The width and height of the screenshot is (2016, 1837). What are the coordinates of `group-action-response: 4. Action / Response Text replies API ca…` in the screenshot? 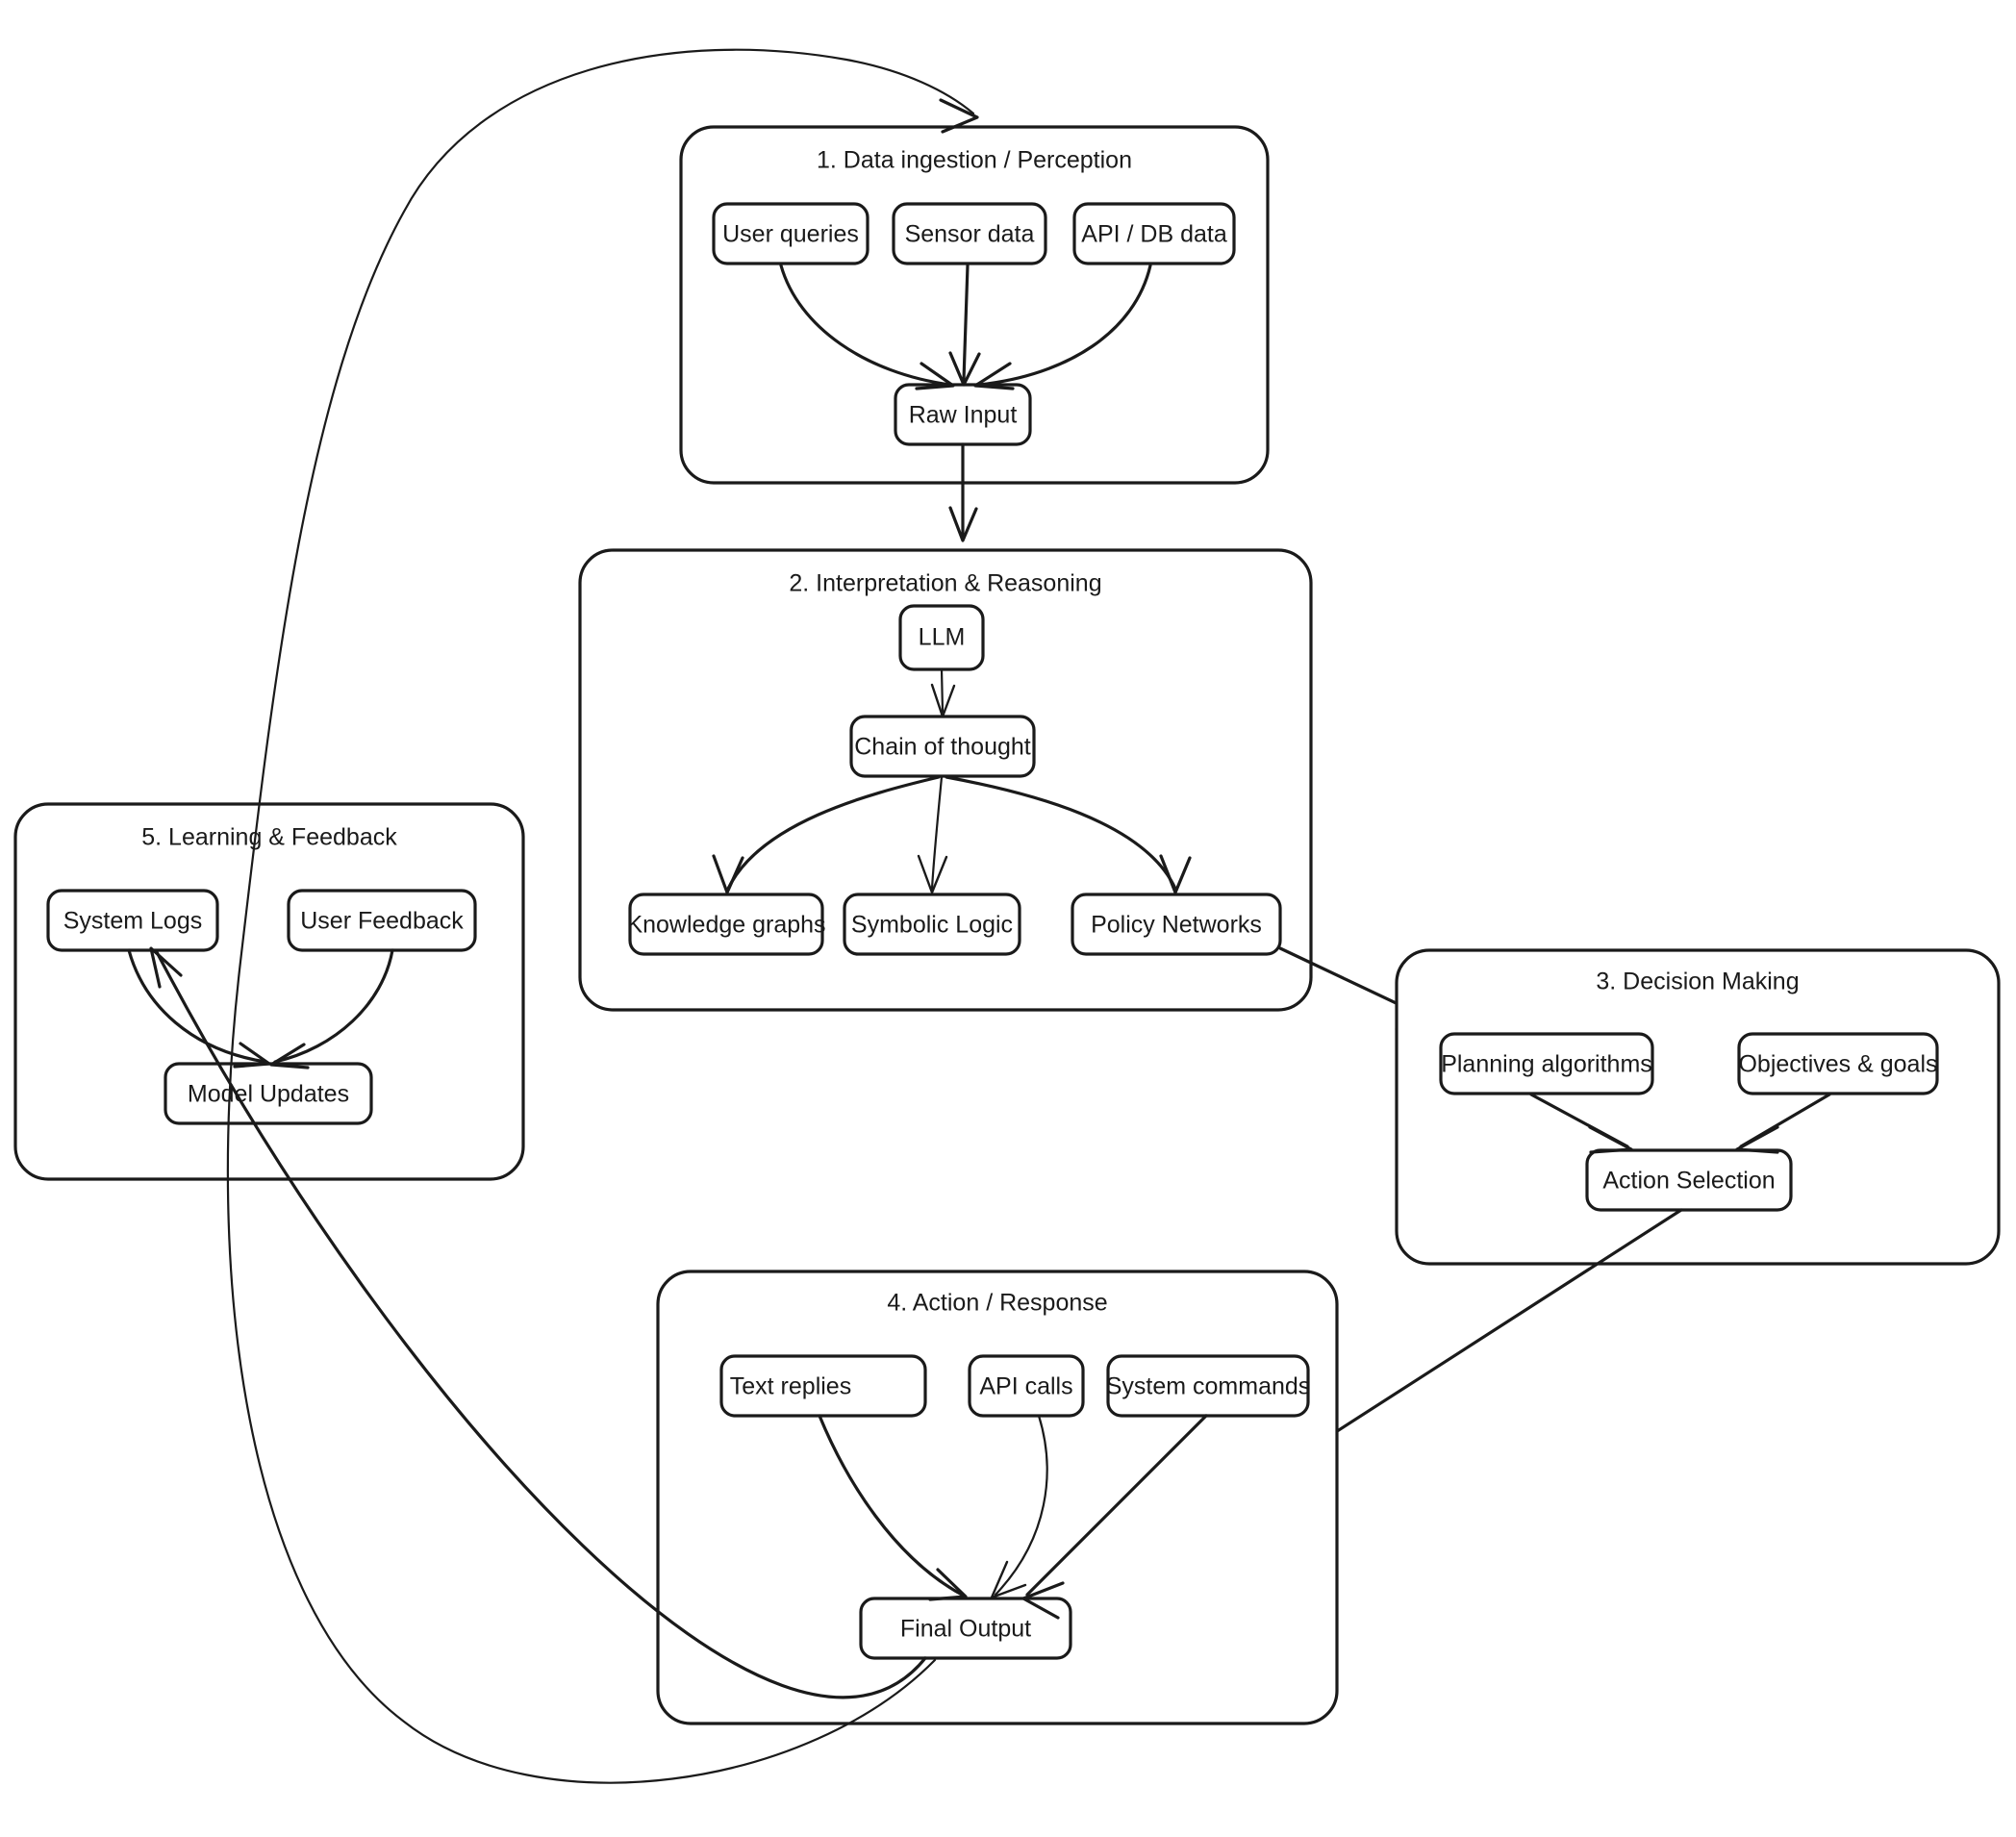 It's located at (998, 1497).